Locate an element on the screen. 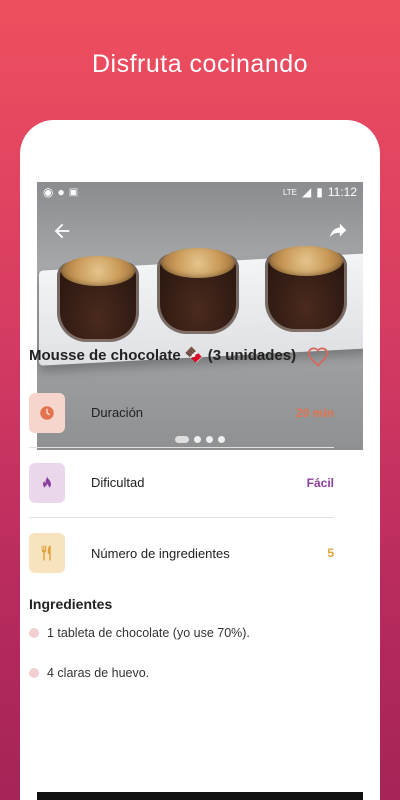 Image resolution: width=400 pixels, height=800 pixels. info-row-ingredients-count: Número de ingredientes 5 is located at coordinates (181, 553).